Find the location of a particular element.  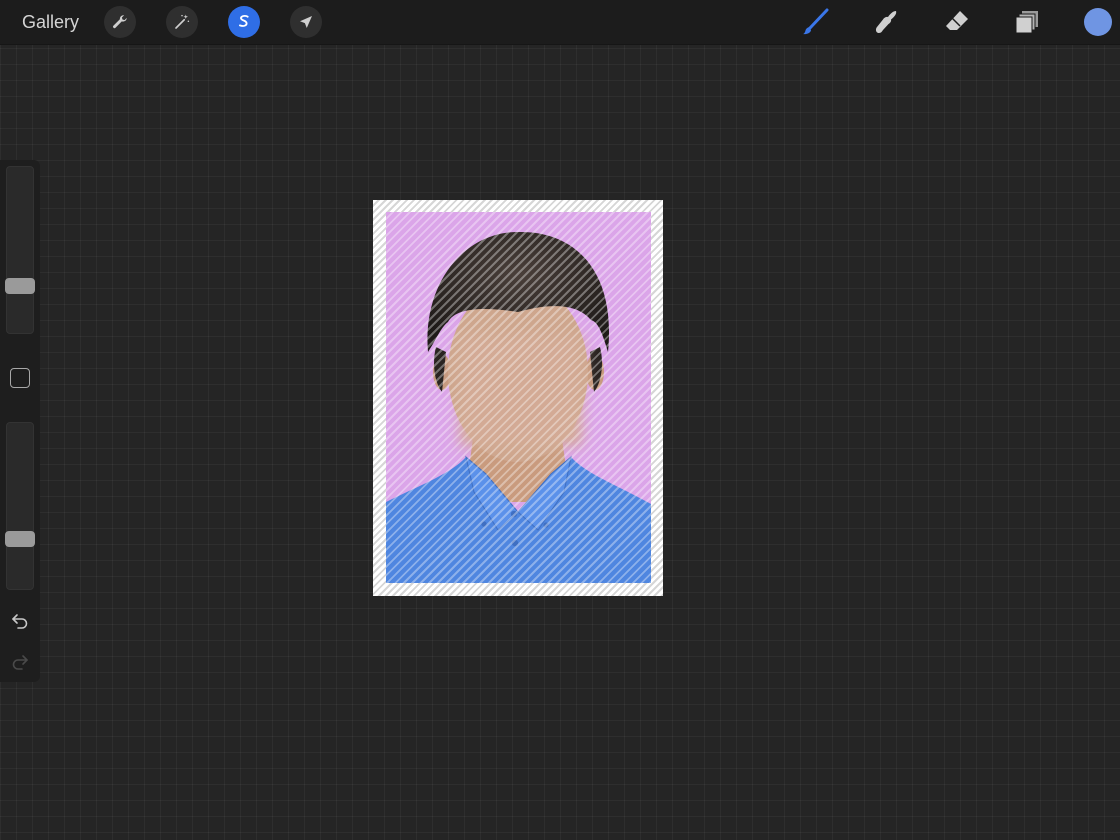

selection-s-icon is located at coordinates (243, 21).